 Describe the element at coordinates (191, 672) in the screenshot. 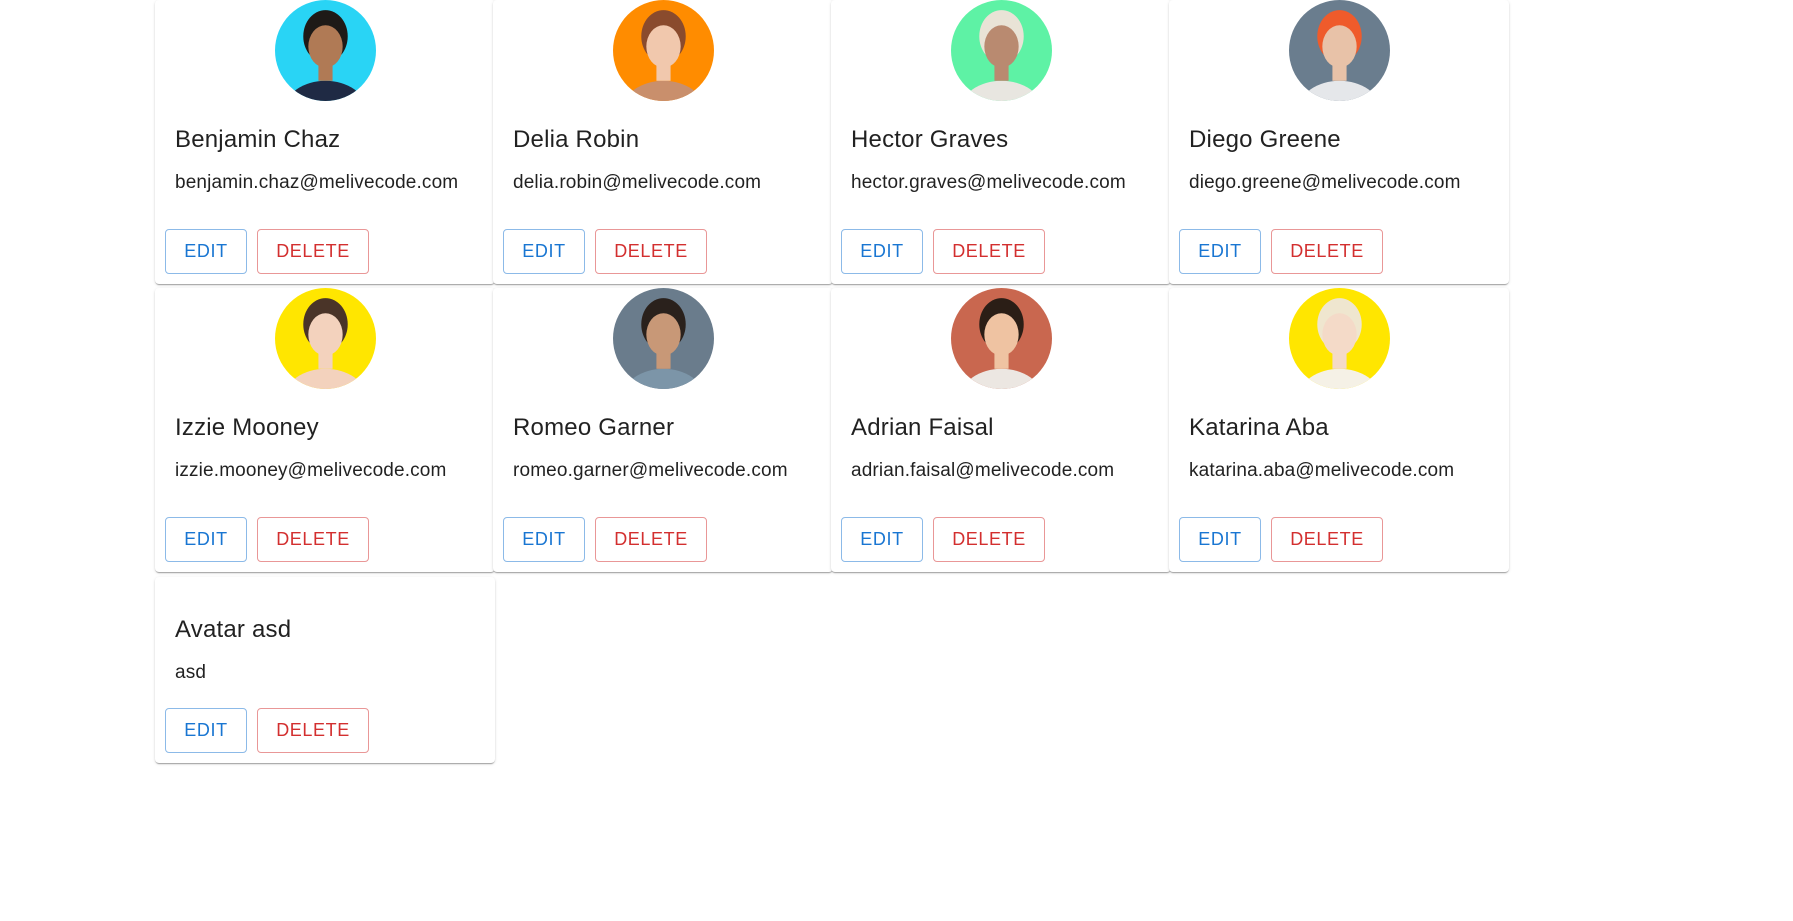

I see `user-email: asd` at that location.